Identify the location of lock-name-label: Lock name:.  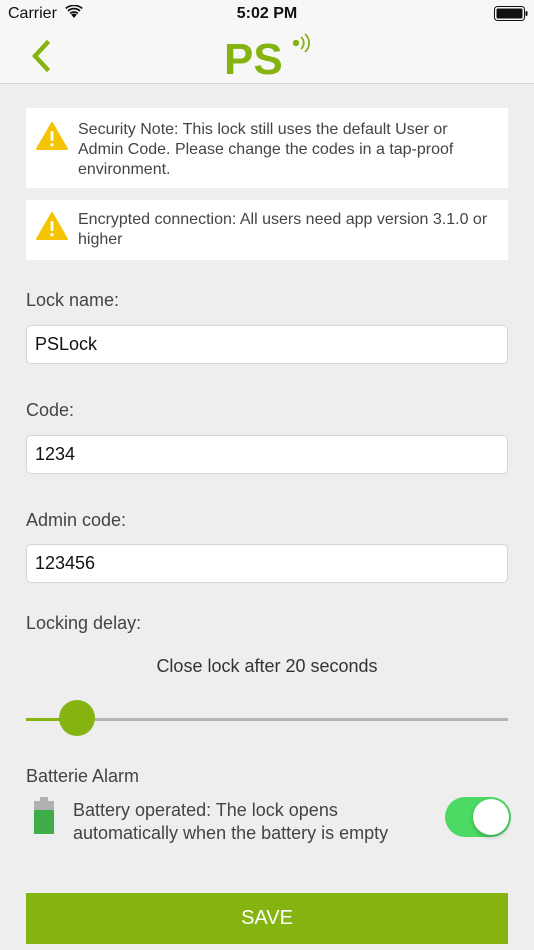
(73, 300).